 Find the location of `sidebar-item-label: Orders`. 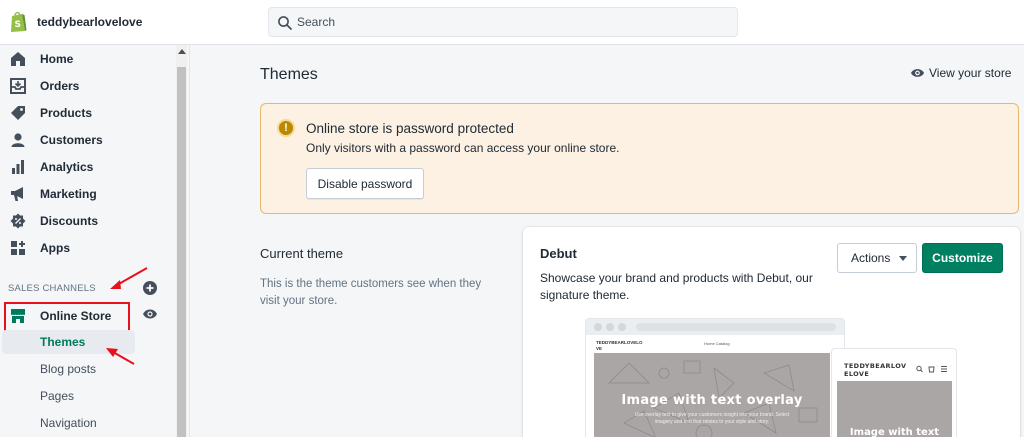

sidebar-item-label: Orders is located at coordinates (60, 86).